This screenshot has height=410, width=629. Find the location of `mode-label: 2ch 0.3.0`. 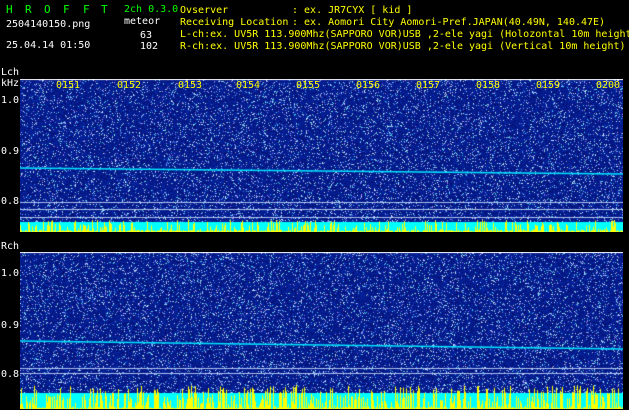

mode-label: 2ch 0.3.0 is located at coordinates (151, 9).